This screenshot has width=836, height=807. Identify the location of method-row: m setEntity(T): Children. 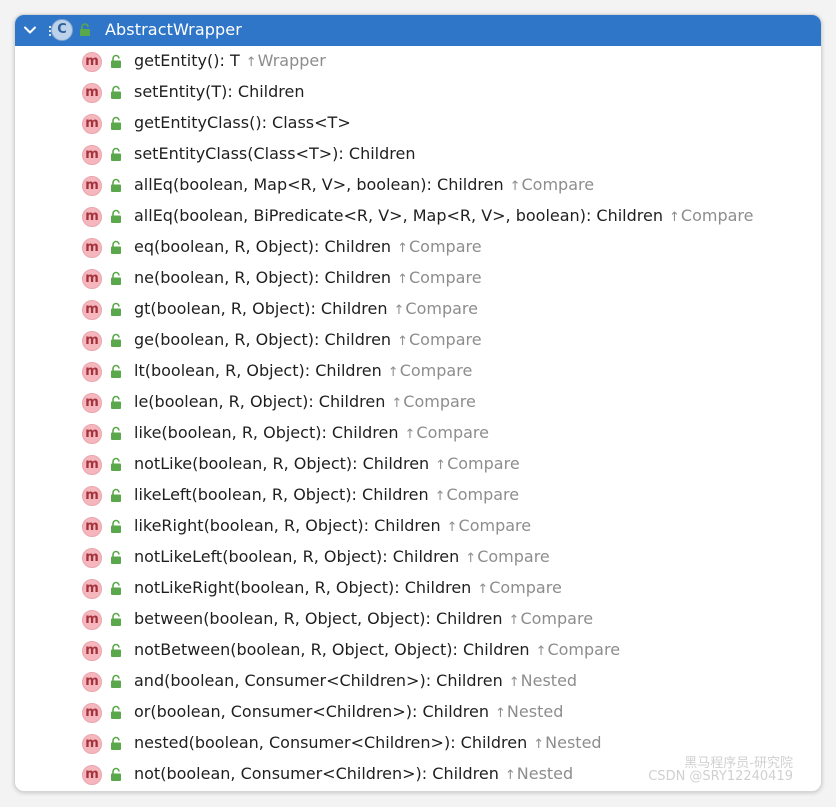
(418, 92).